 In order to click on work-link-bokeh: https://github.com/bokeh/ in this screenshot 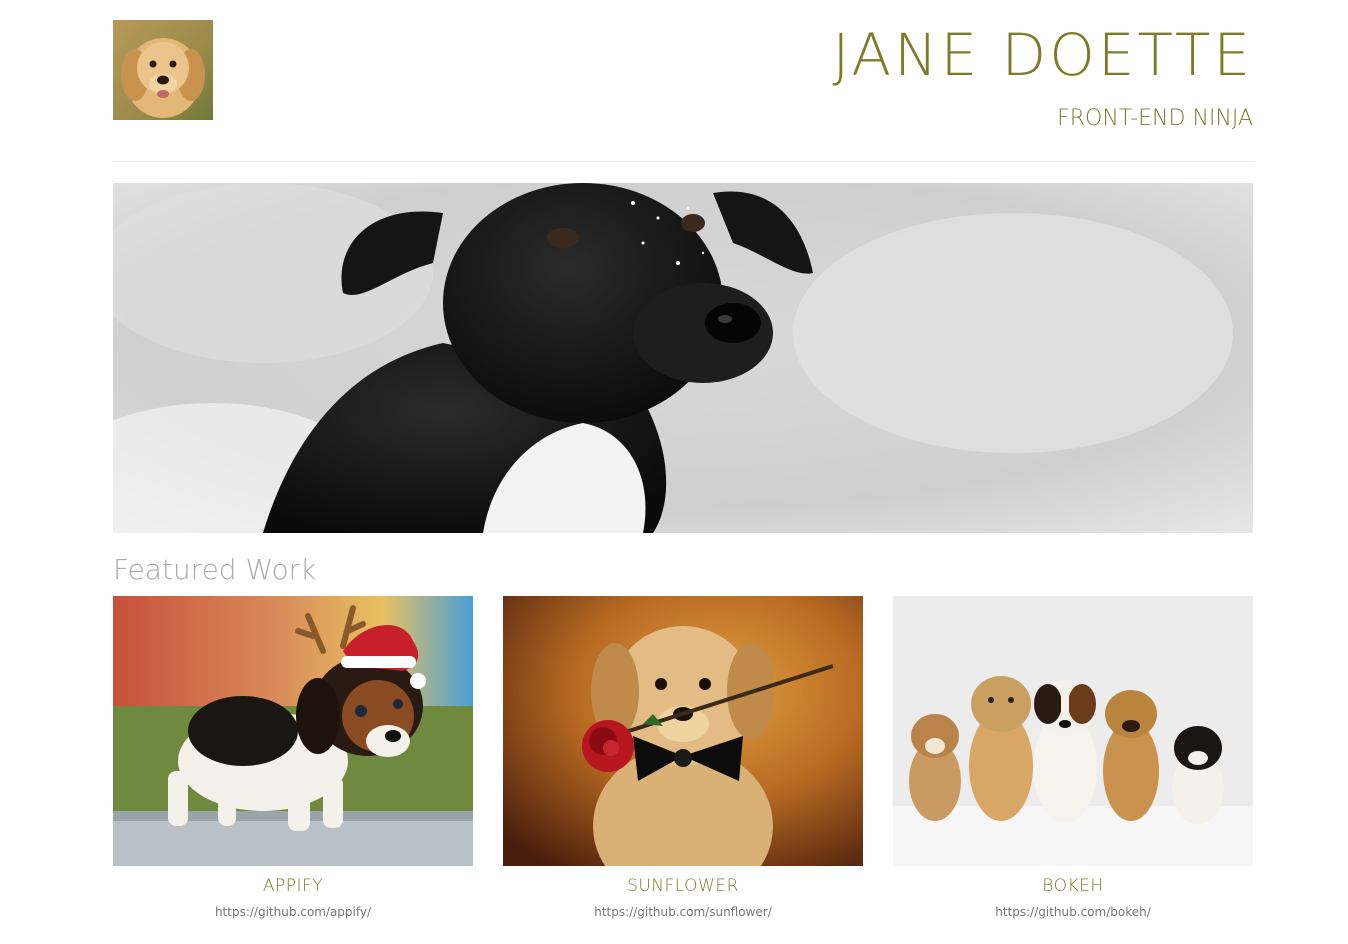, I will do `click(1073, 912)`.